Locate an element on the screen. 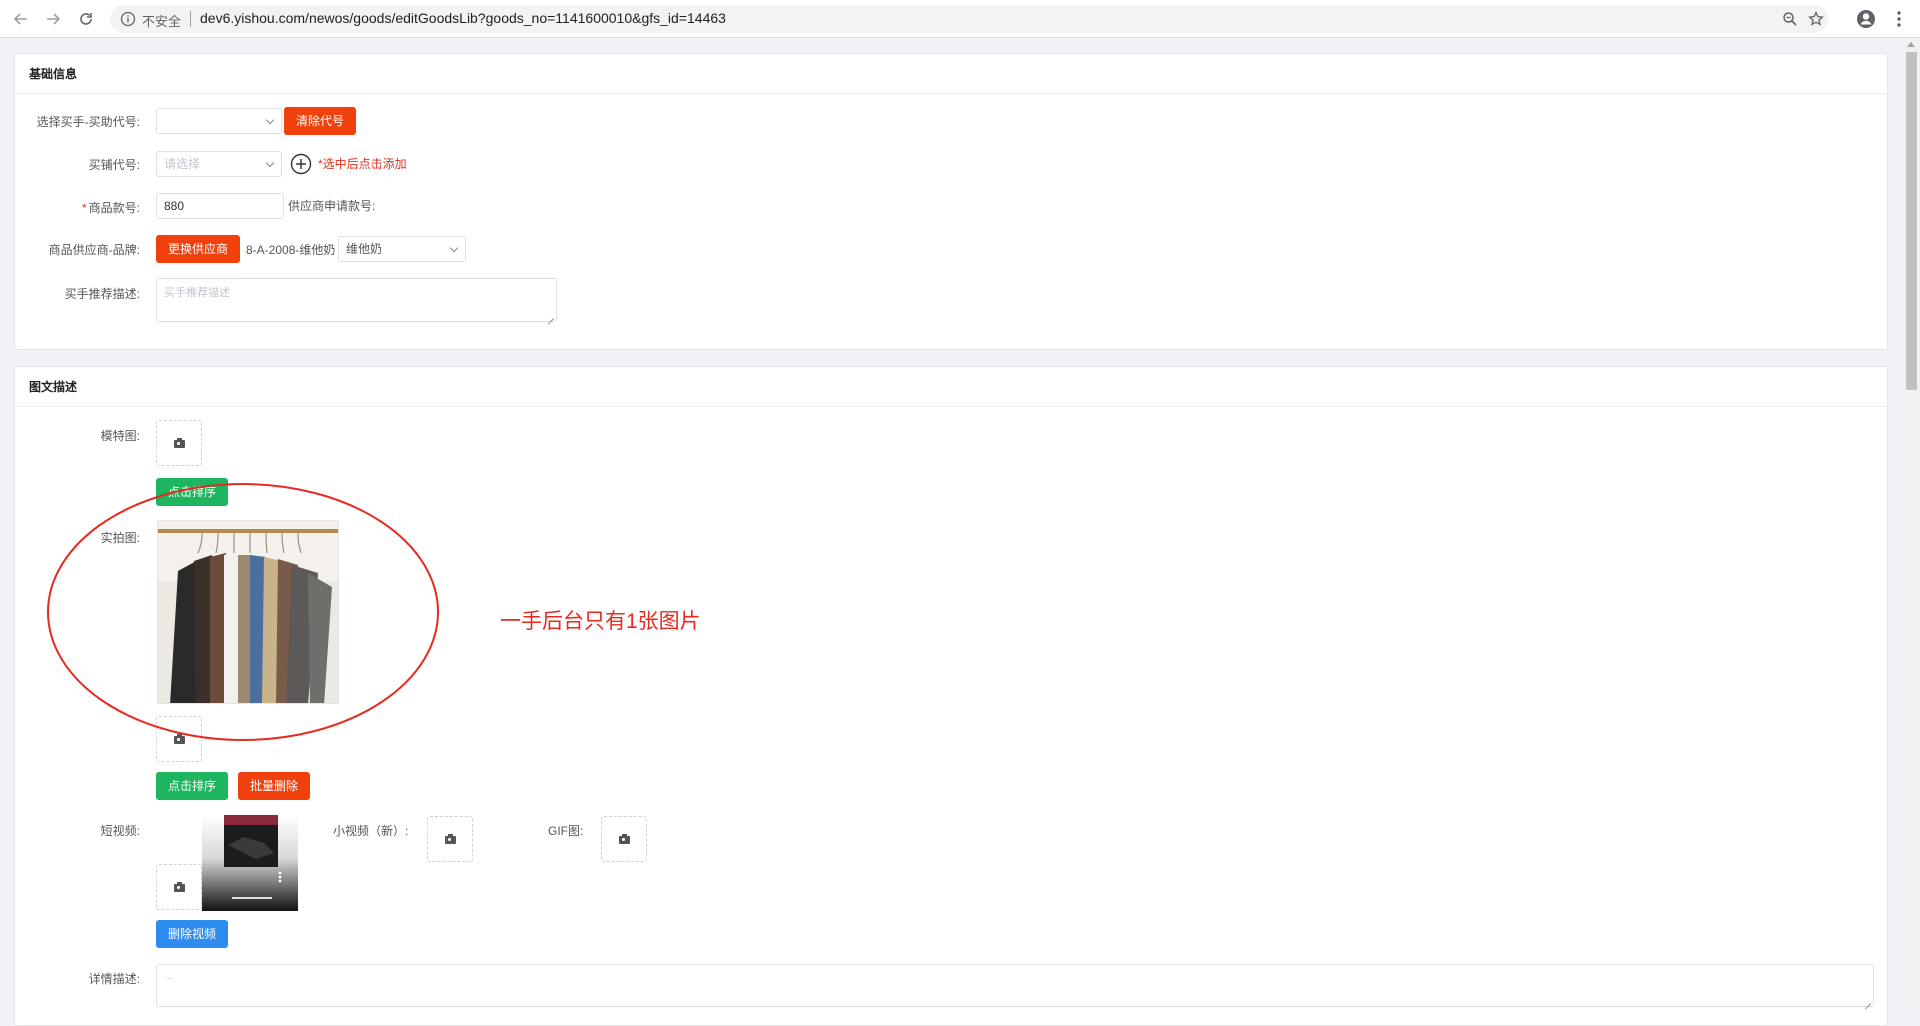  basic-info-title: 基础信息 is located at coordinates (951, 74).